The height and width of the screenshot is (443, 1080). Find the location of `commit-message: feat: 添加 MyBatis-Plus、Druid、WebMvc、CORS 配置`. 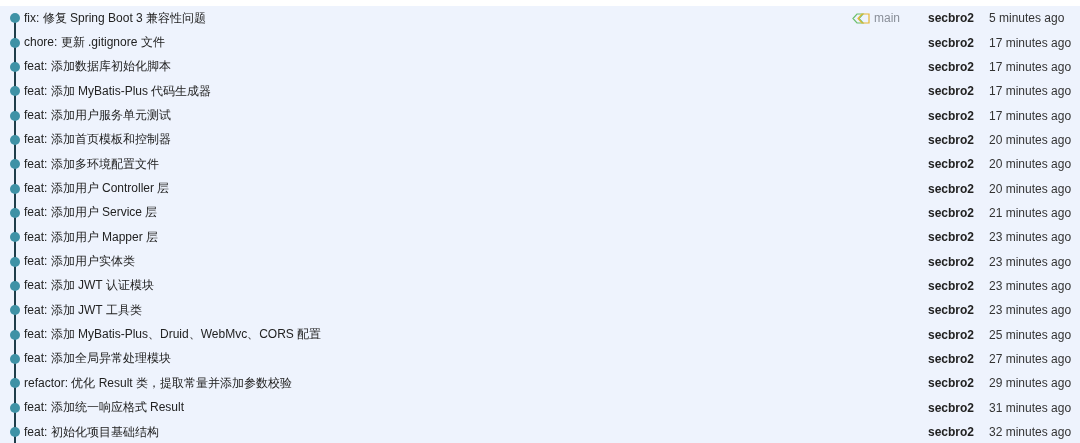

commit-message: feat: 添加 MyBatis-Plus、Druid、WebMvc、CORS 配置 is located at coordinates (173, 335).